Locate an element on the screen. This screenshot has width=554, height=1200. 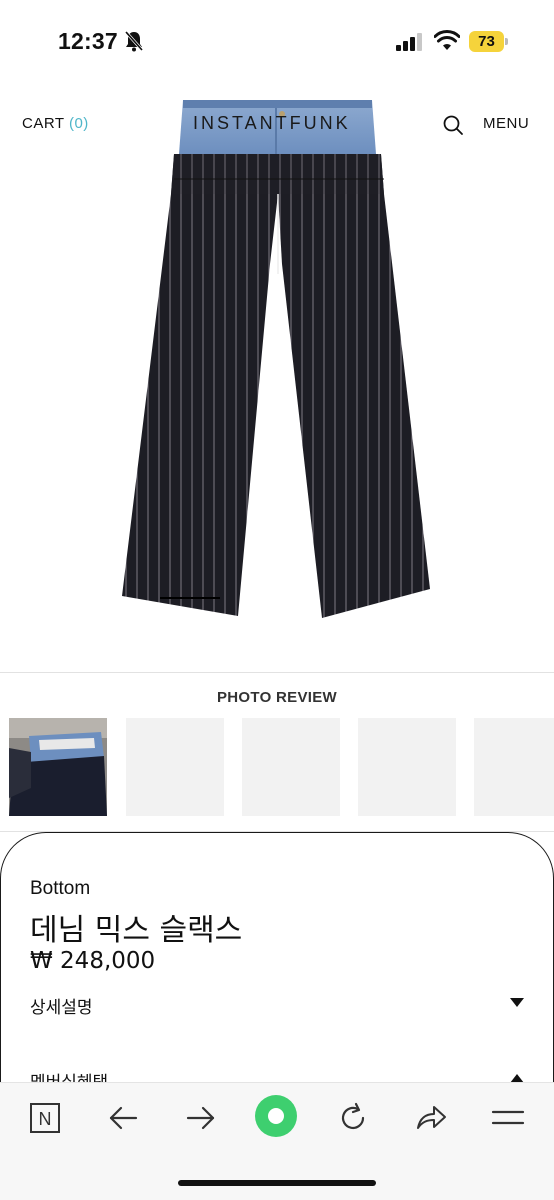
product-name: 데님 믹스 슬랙스 is located at coordinates (136, 930).